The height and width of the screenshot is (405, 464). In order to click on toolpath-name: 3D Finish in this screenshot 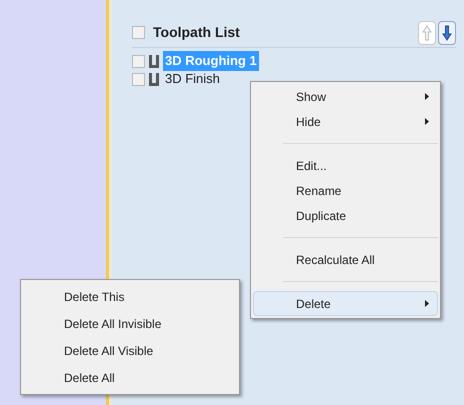, I will do `click(192, 79)`.